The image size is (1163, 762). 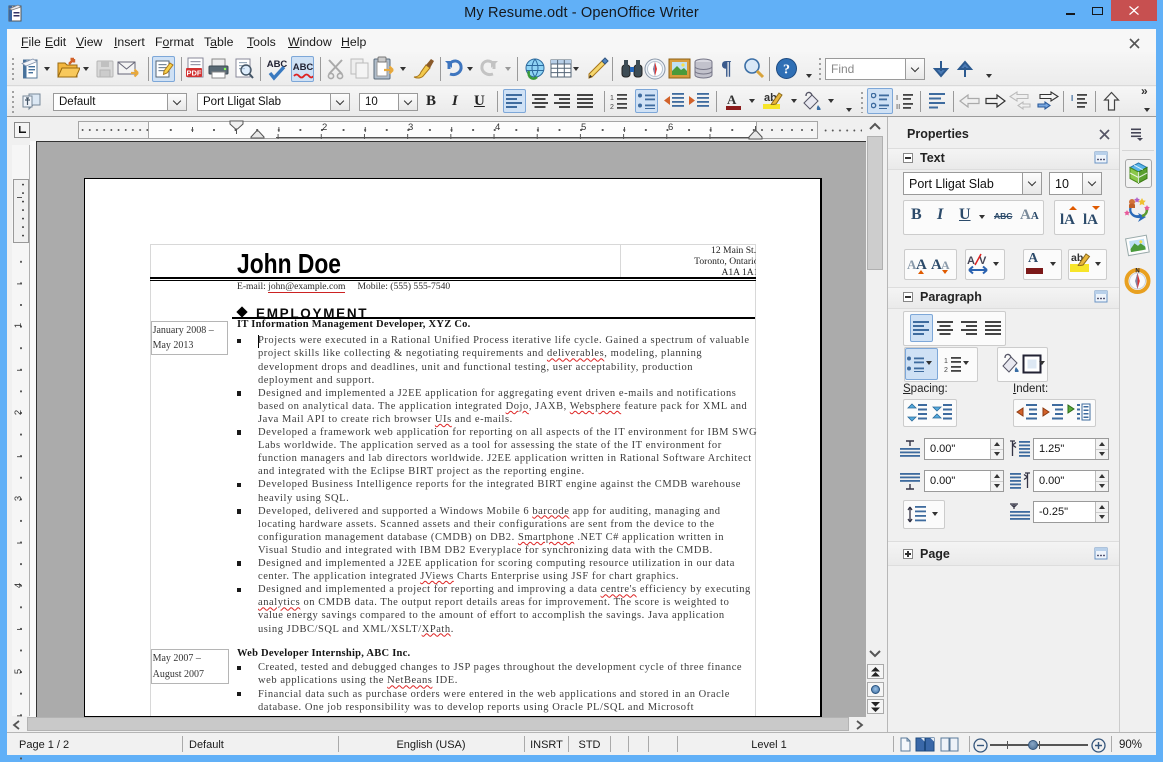 I want to click on svg-text: II, so click(x=898, y=105).